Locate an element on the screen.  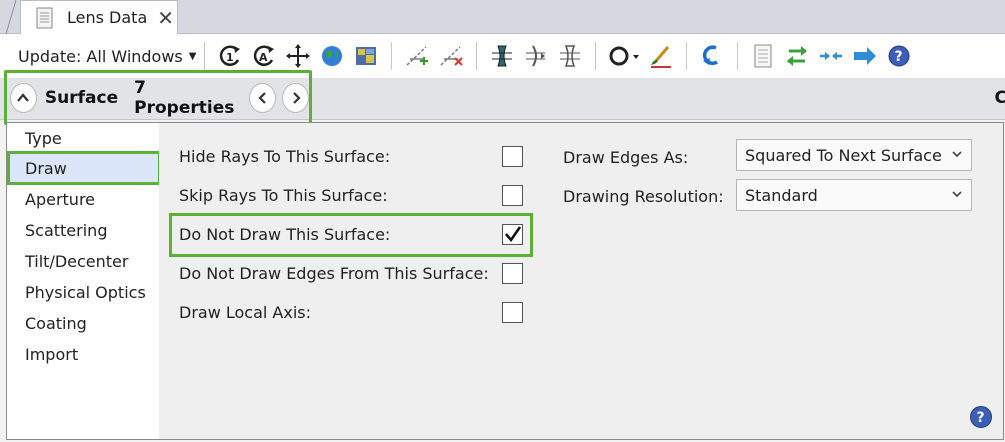
svg-text: A is located at coordinates (263, 57).